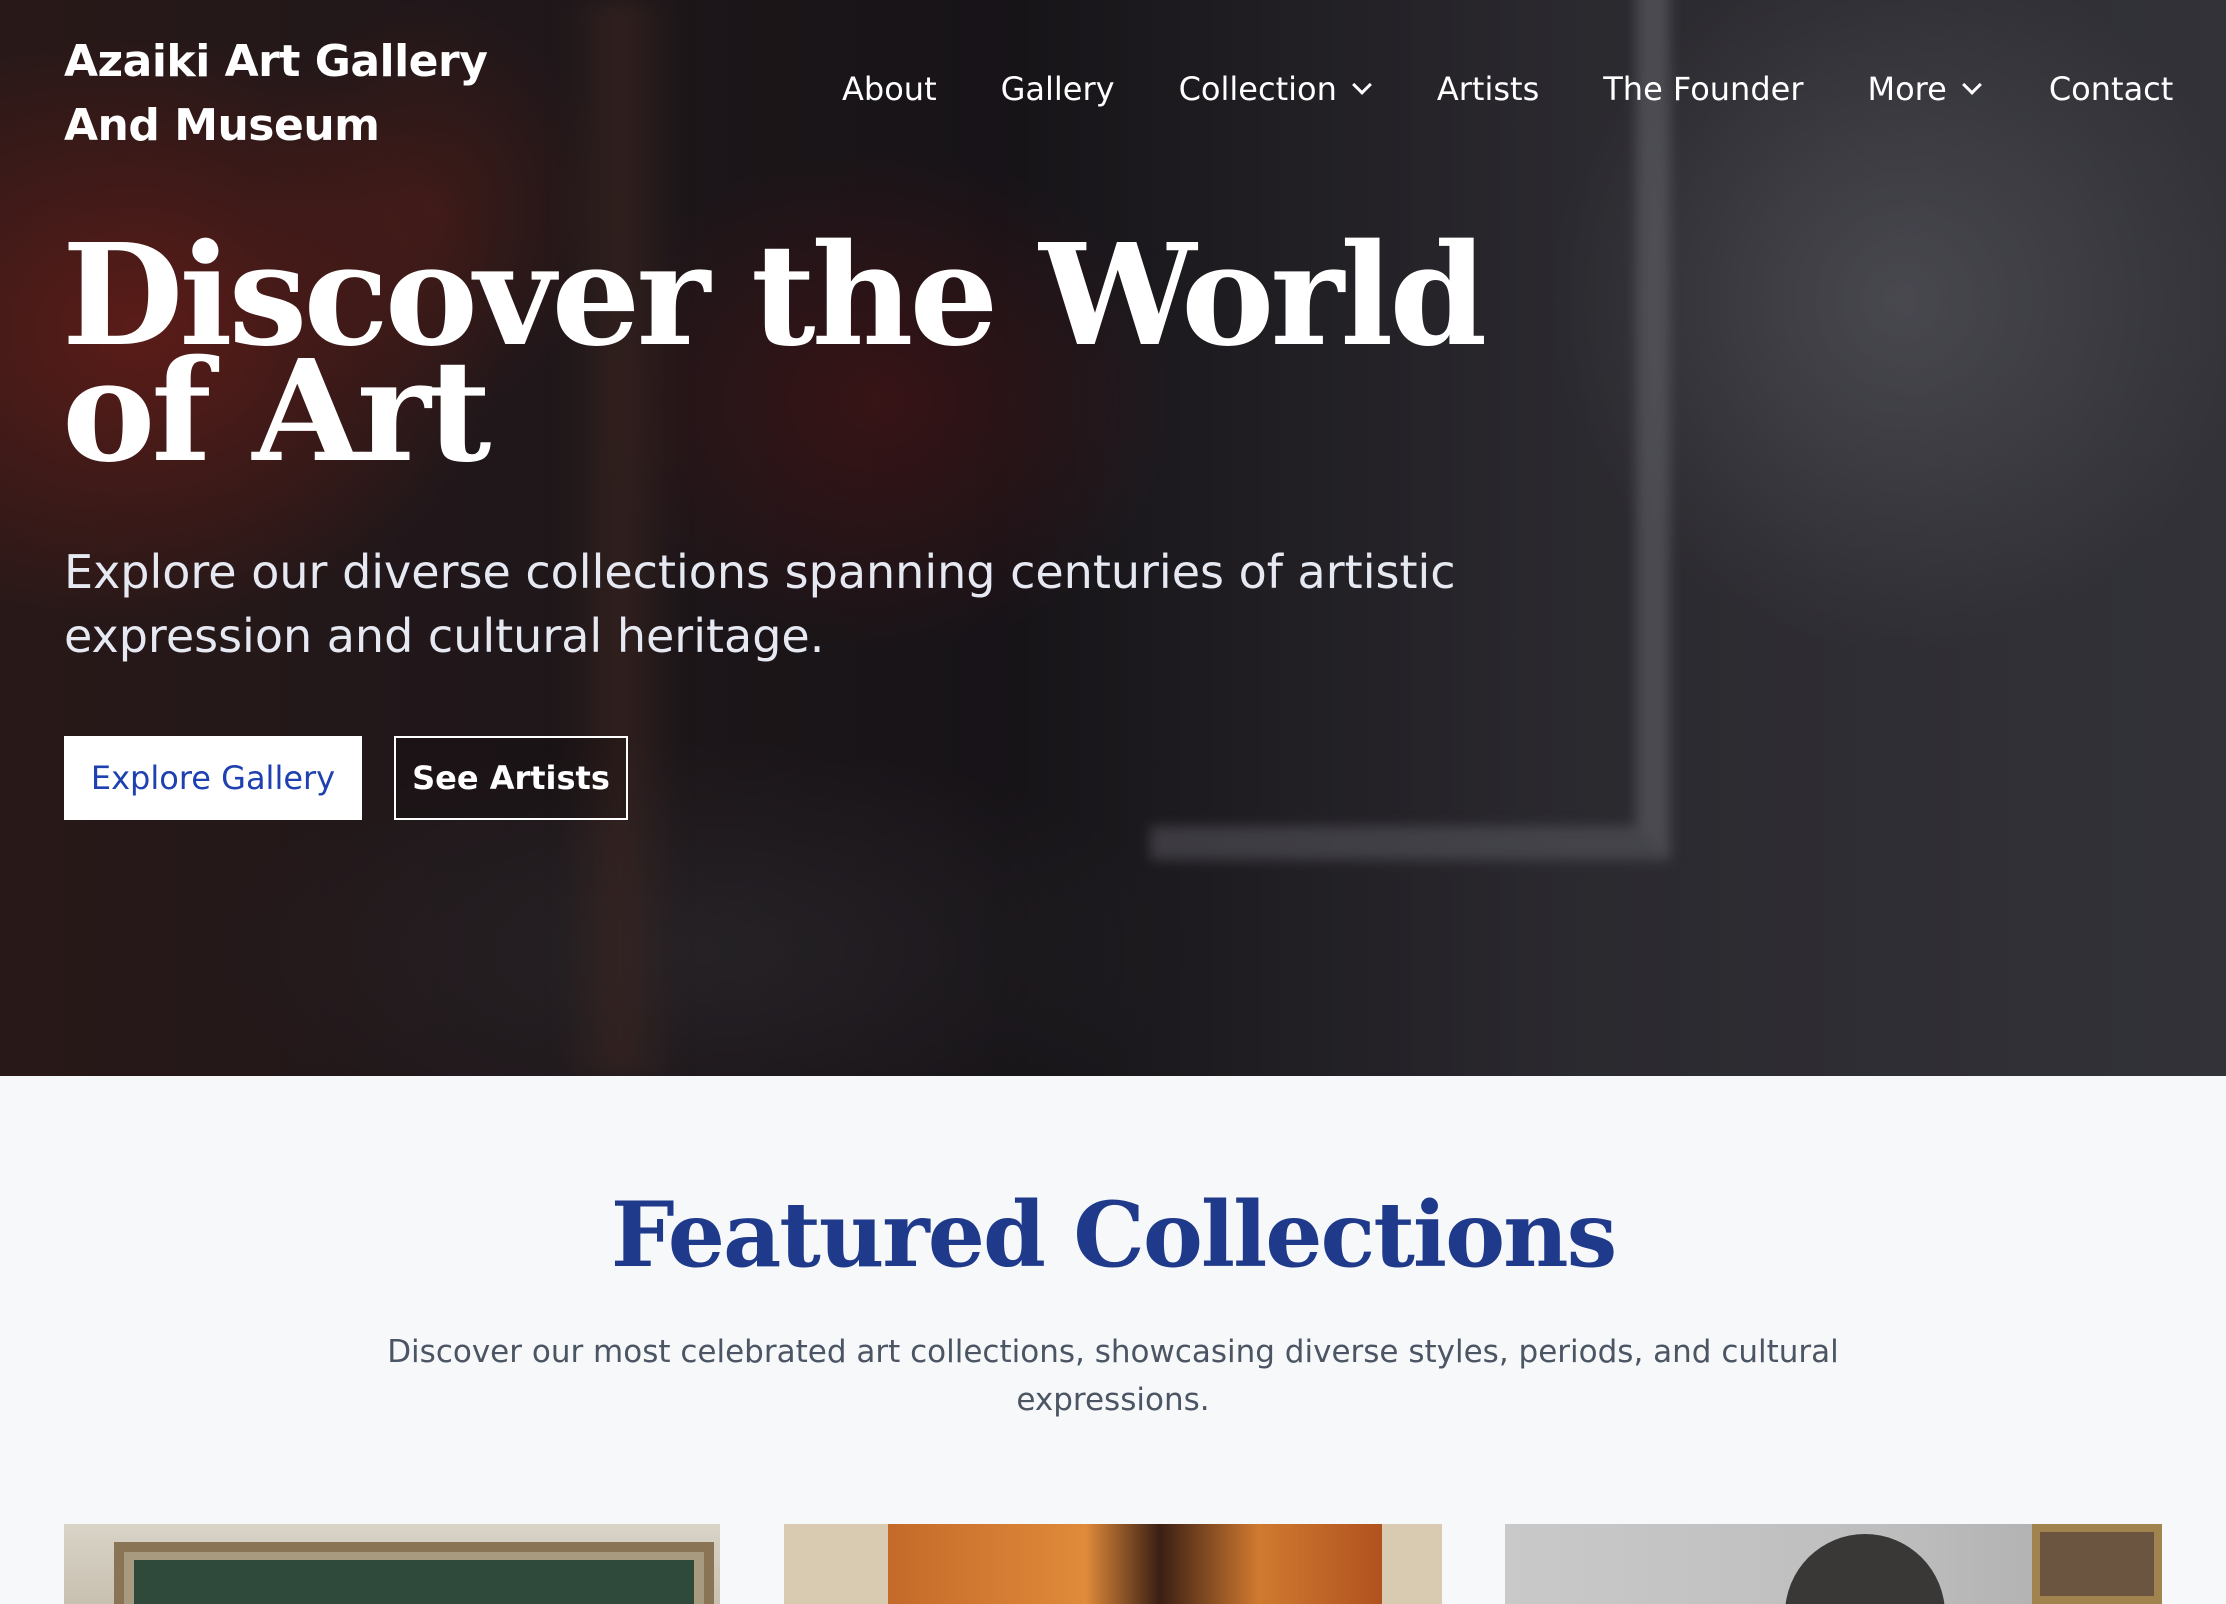 Image resolution: width=2226 pixels, height=1604 pixels. What do you see at coordinates (812, 354) in the screenshot?
I see `hero-title: Discover the World of Art` at bounding box center [812, 354].